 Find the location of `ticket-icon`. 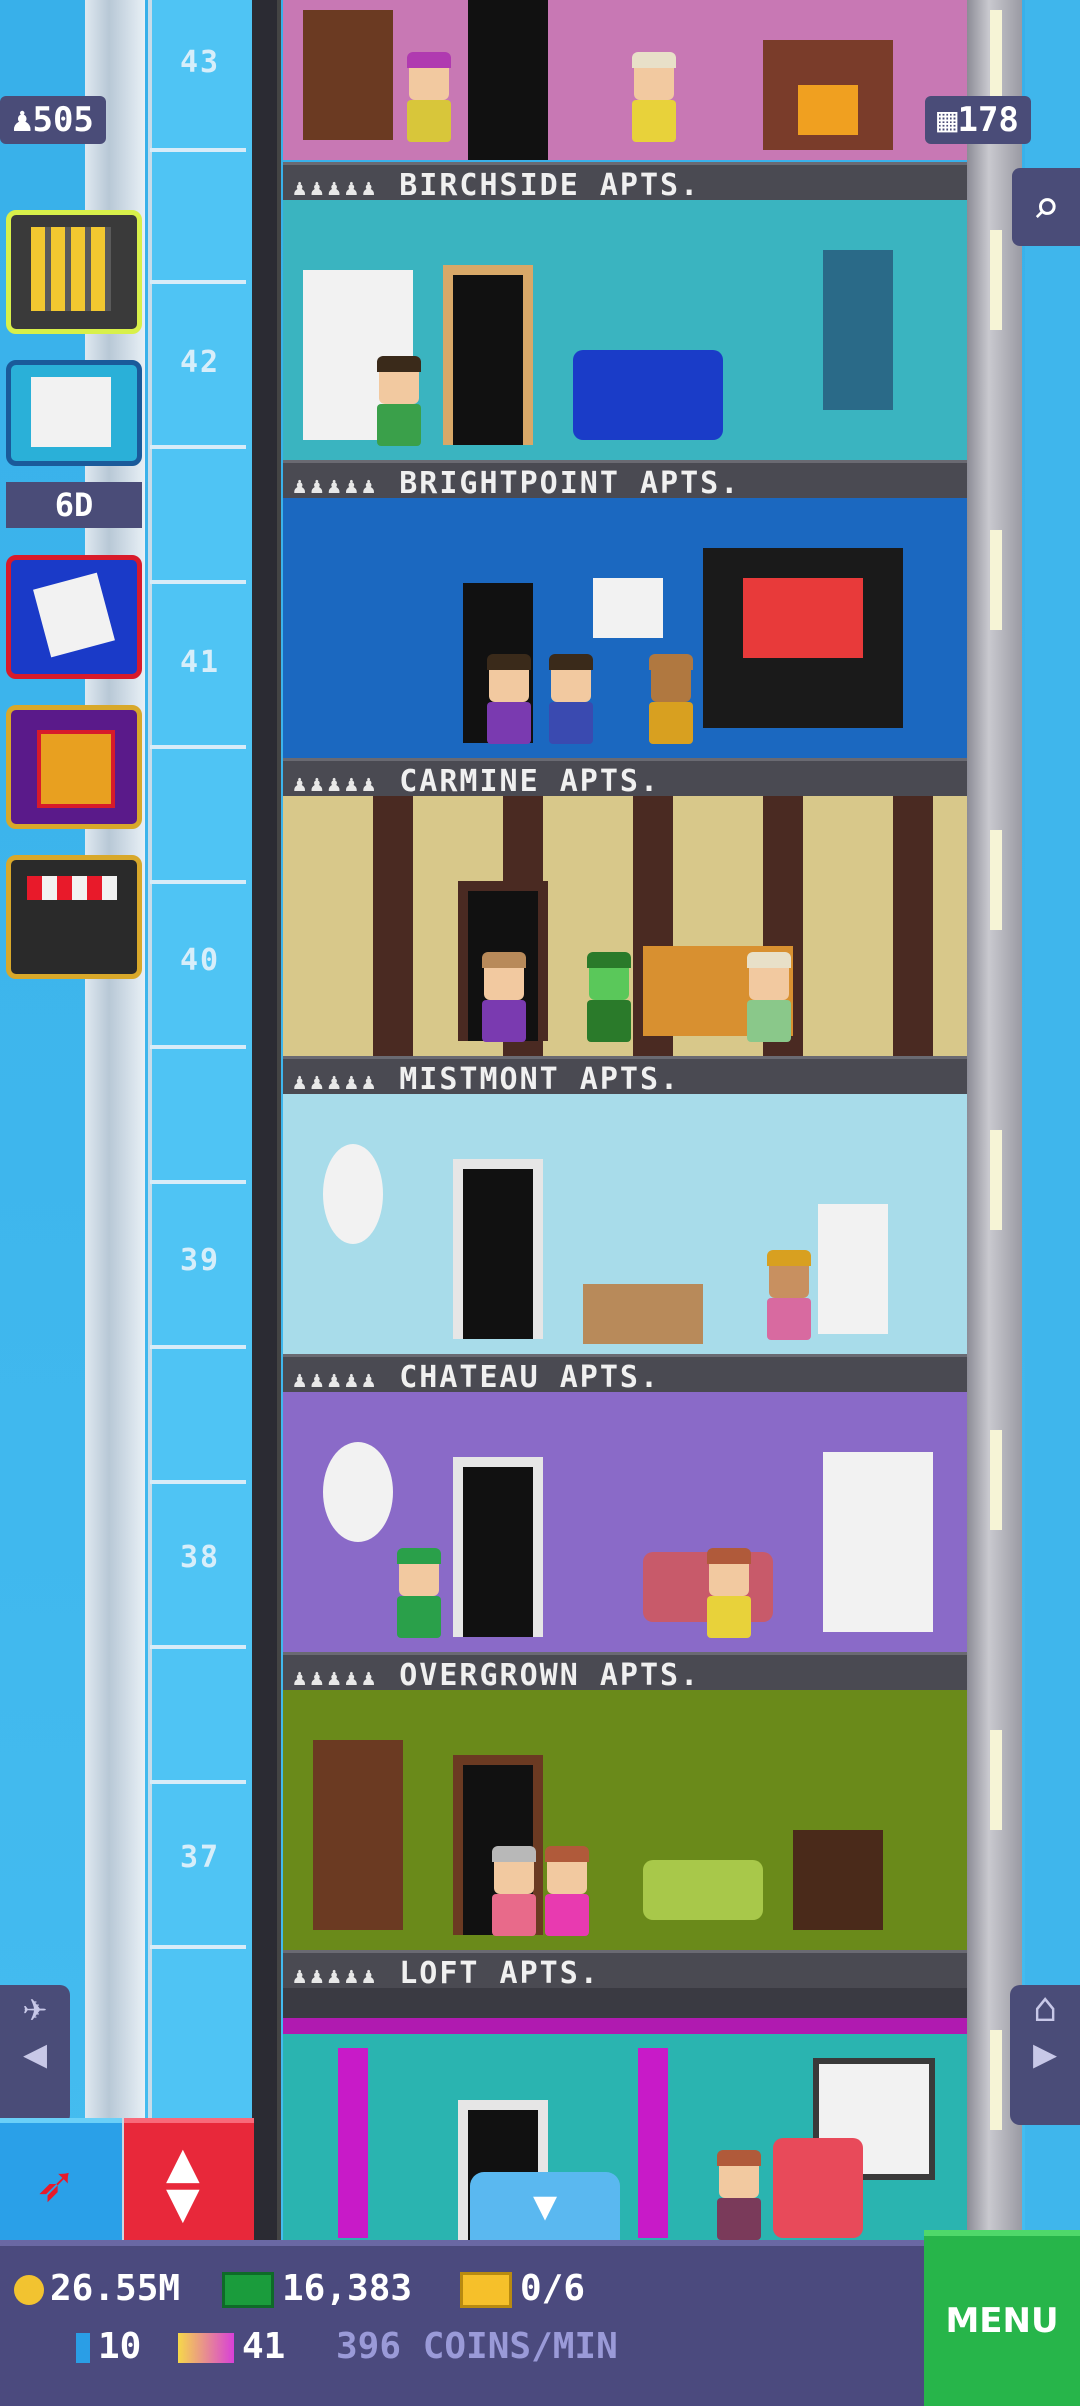

ticket-icon is located at coordinates (486, 2290).